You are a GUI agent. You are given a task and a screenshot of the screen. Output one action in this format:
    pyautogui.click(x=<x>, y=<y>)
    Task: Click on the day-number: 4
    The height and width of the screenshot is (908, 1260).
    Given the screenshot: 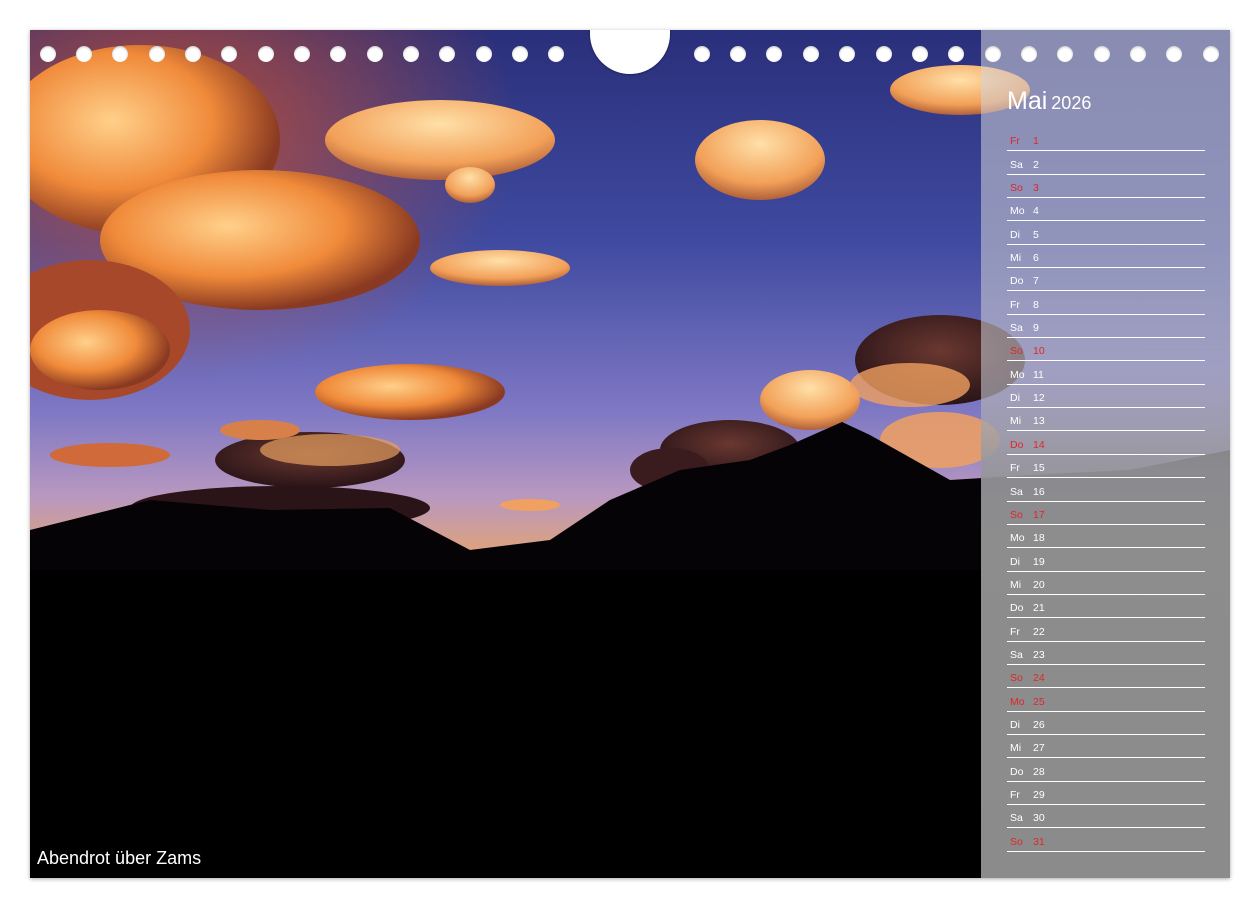 What is the action you would take?
    pyautogui.click(x=1036, y=211)
    